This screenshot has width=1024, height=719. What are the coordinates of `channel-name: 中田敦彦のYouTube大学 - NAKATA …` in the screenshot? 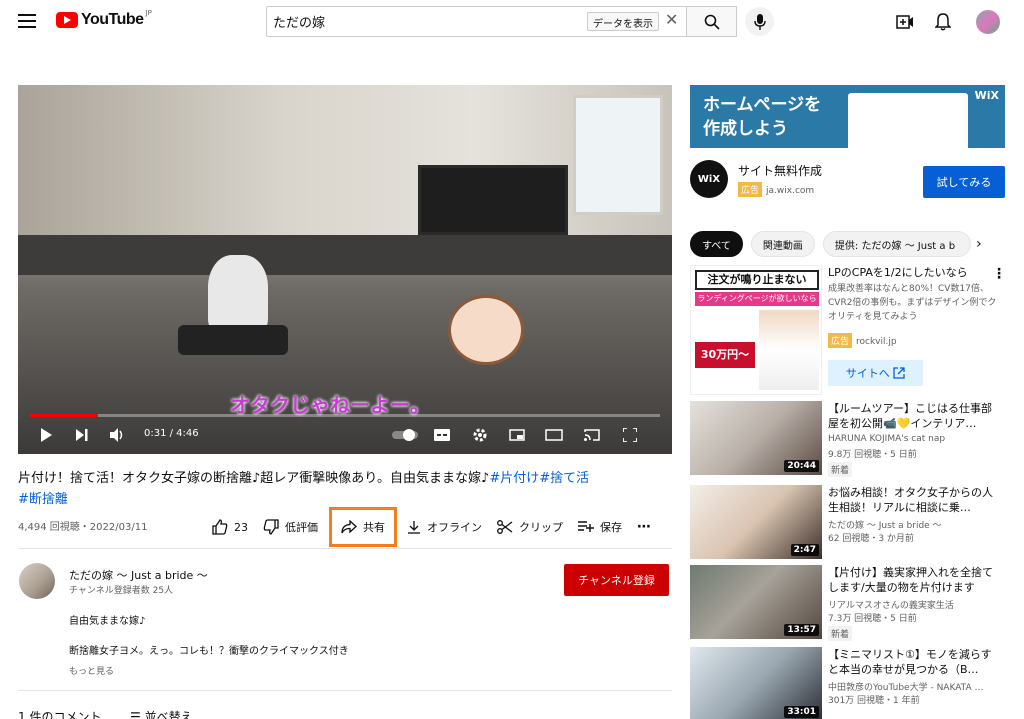 It's located at (913, 686).